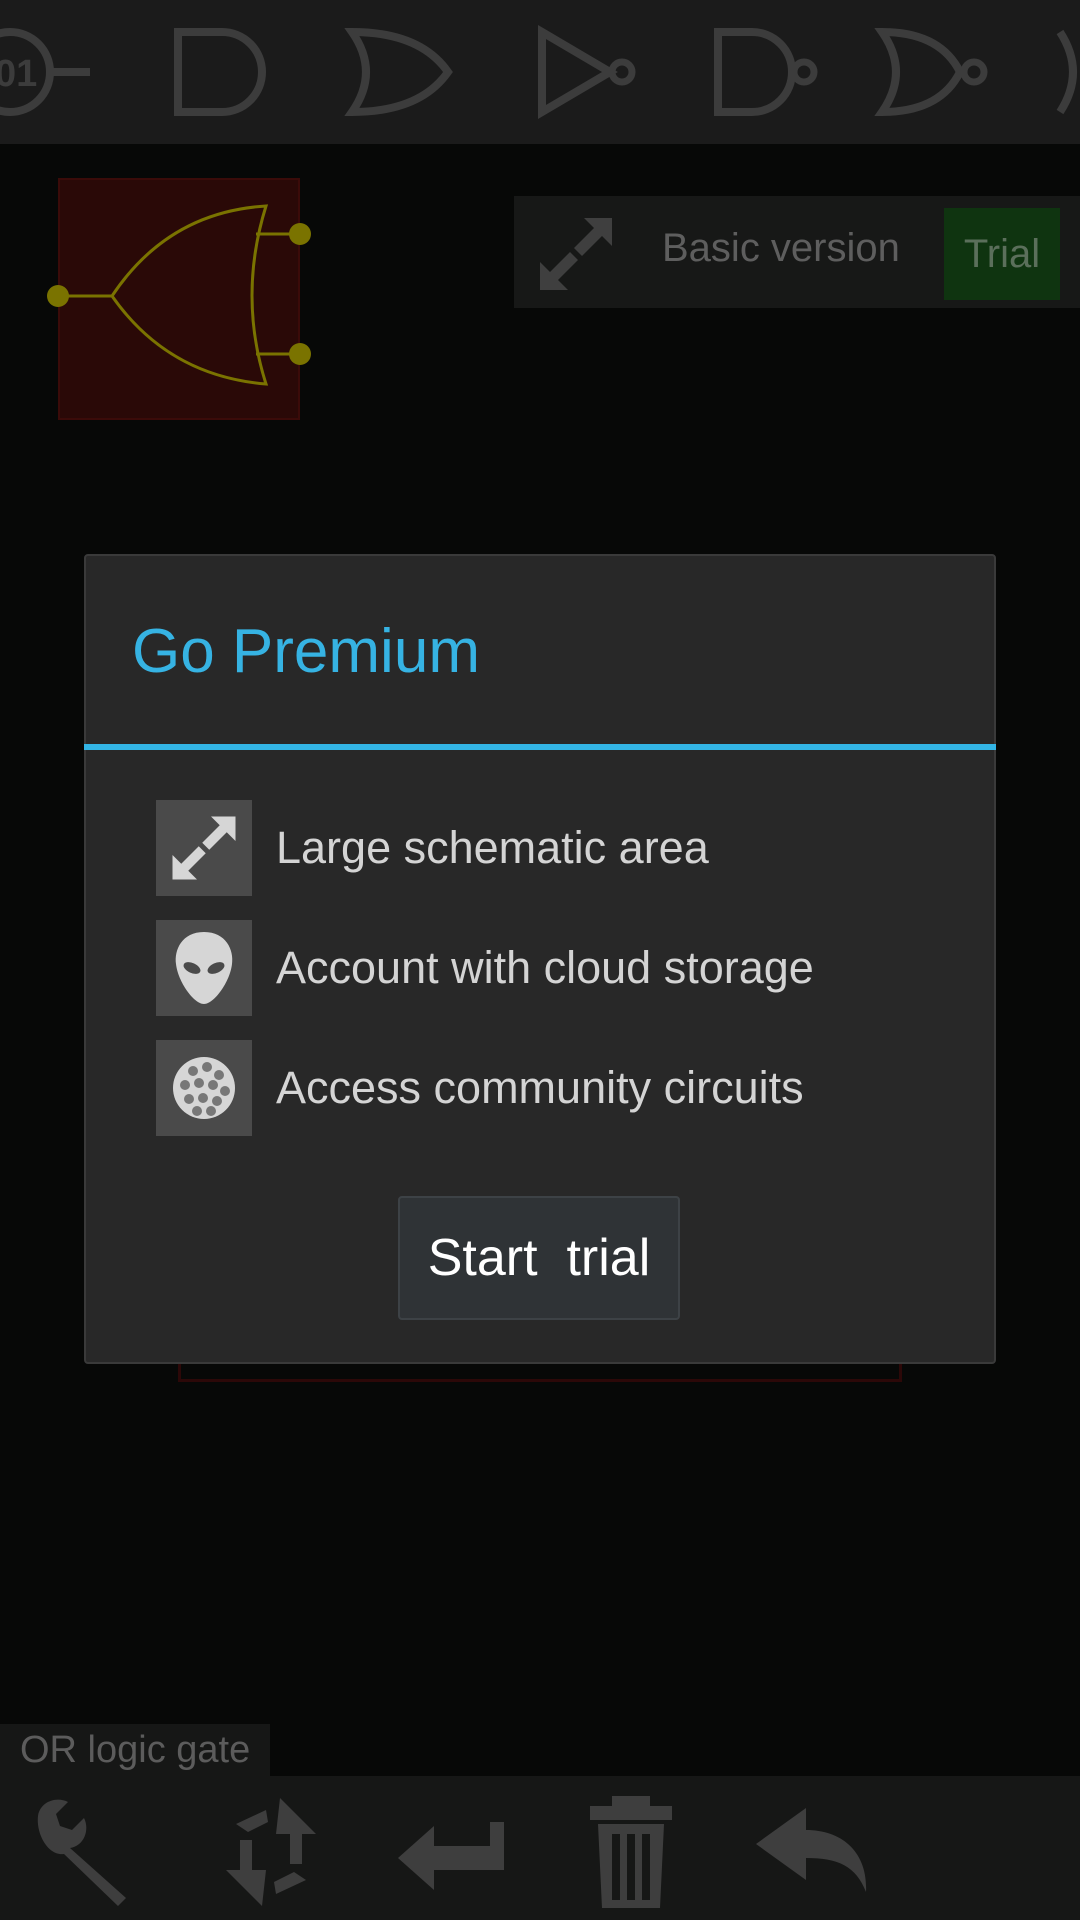 The image size is (1080, 1920). What do you see at coordinates (455, 1852) in the screenshot?
I see `flip-icon` at bounding box center [455, 1852].